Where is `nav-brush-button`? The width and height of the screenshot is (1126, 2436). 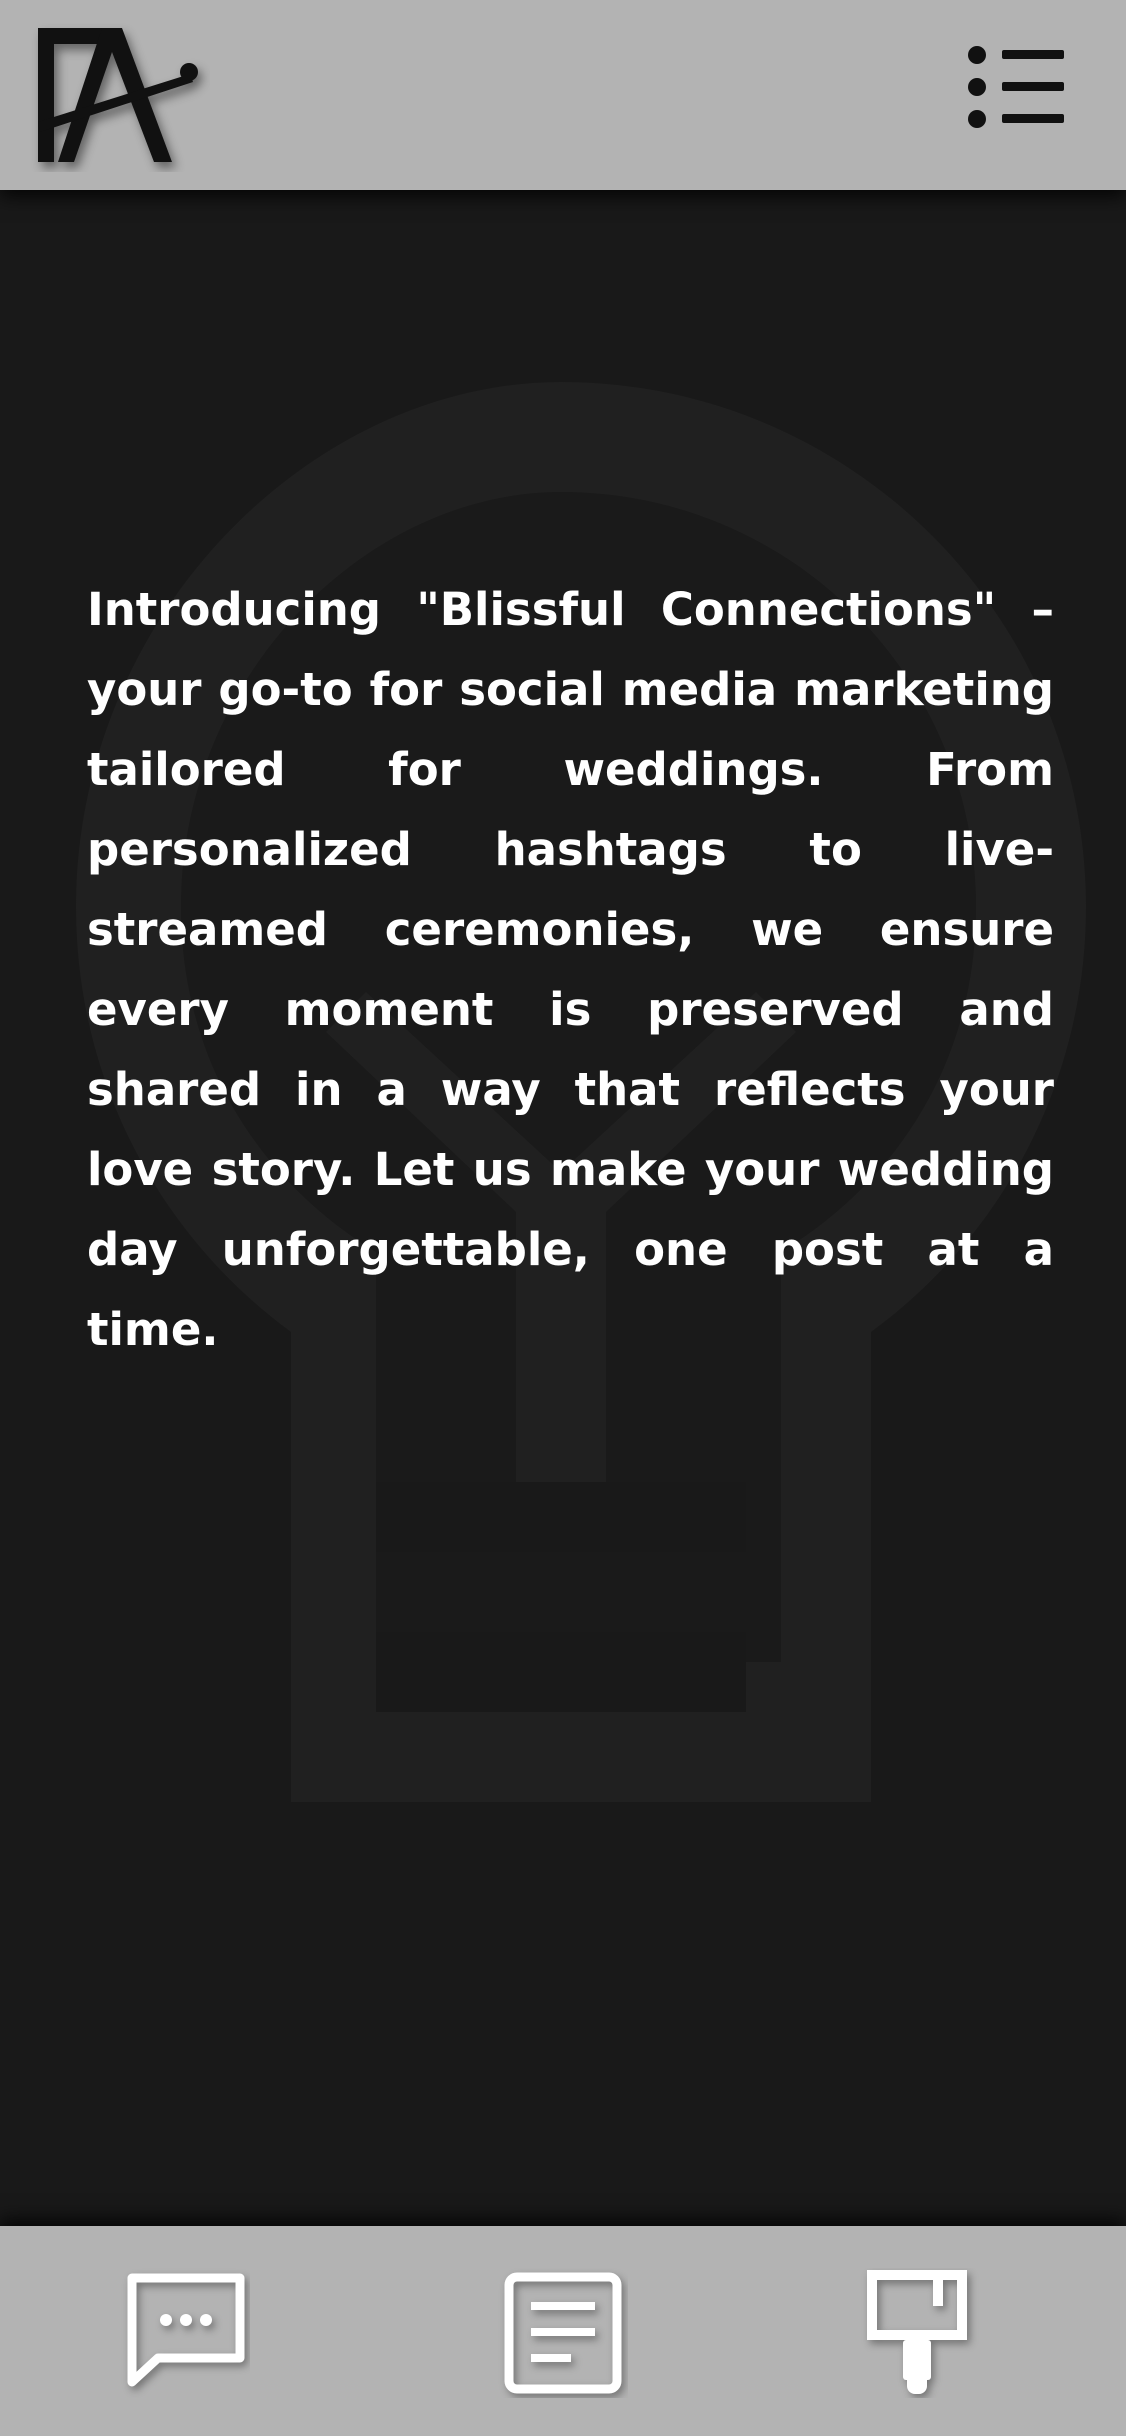 nav-brush-button is located at coordinates (922, 2333).